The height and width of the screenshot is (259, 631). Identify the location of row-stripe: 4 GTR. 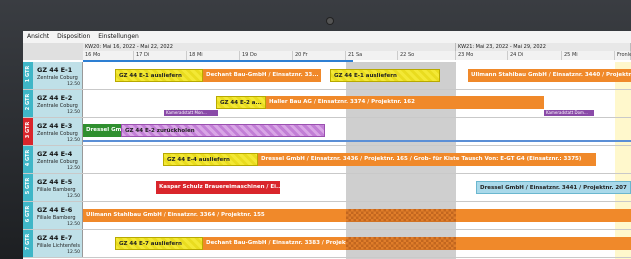
(28, 159).